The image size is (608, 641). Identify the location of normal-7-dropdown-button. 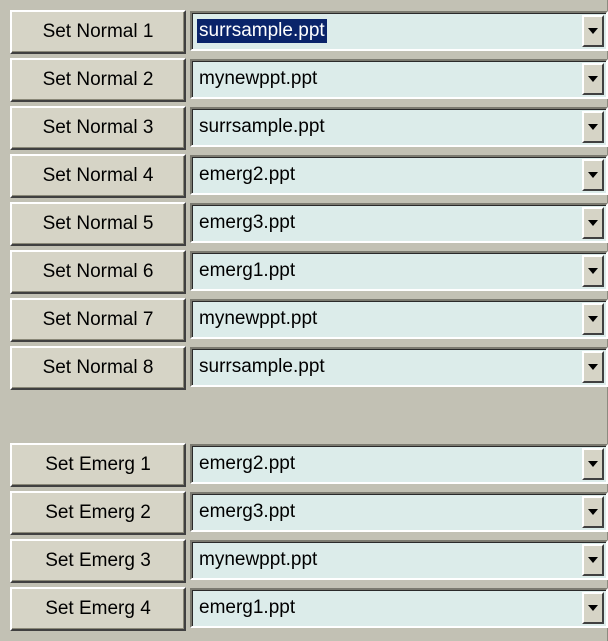
(593, 319).